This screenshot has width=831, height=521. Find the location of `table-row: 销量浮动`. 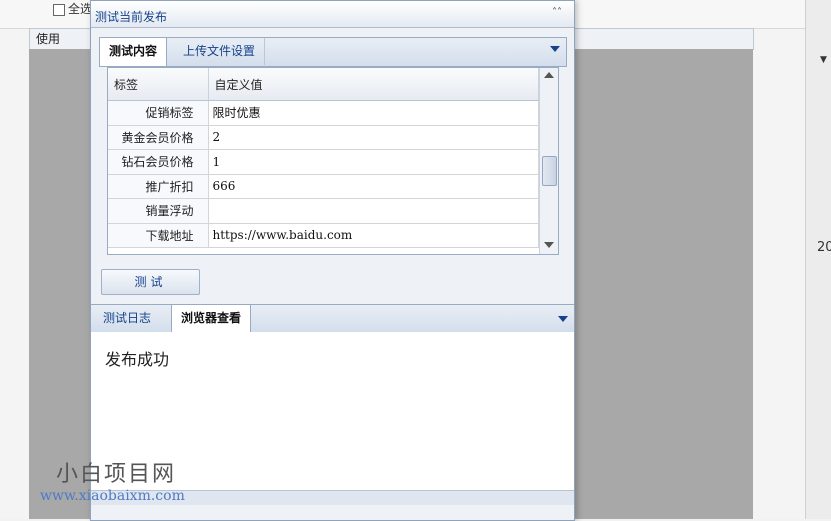

table-row: 销量浮动 is located at coordinates (323, 211).